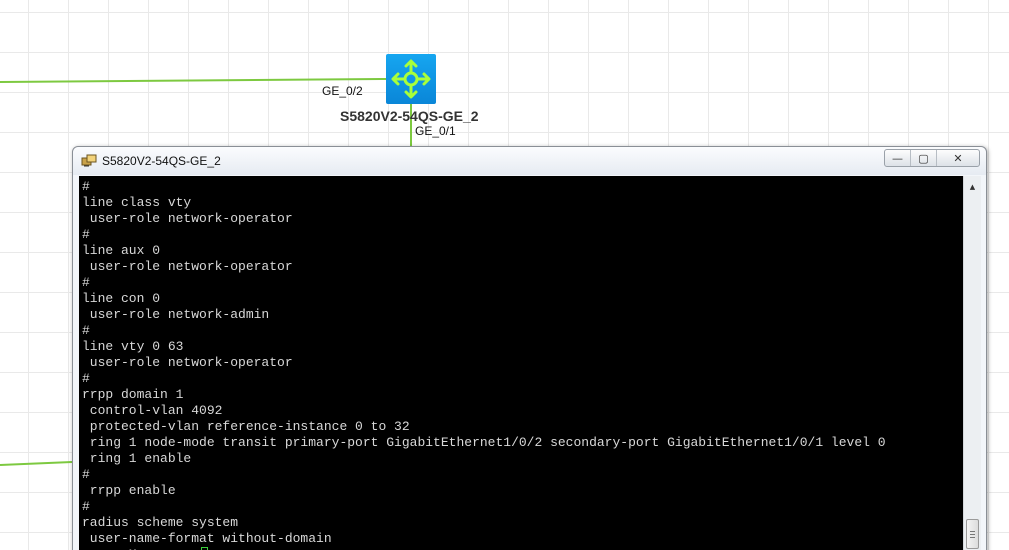 This screenshot has width=1009, height=550. I want to click on terminal-line: line class vty, so click(137, 202).